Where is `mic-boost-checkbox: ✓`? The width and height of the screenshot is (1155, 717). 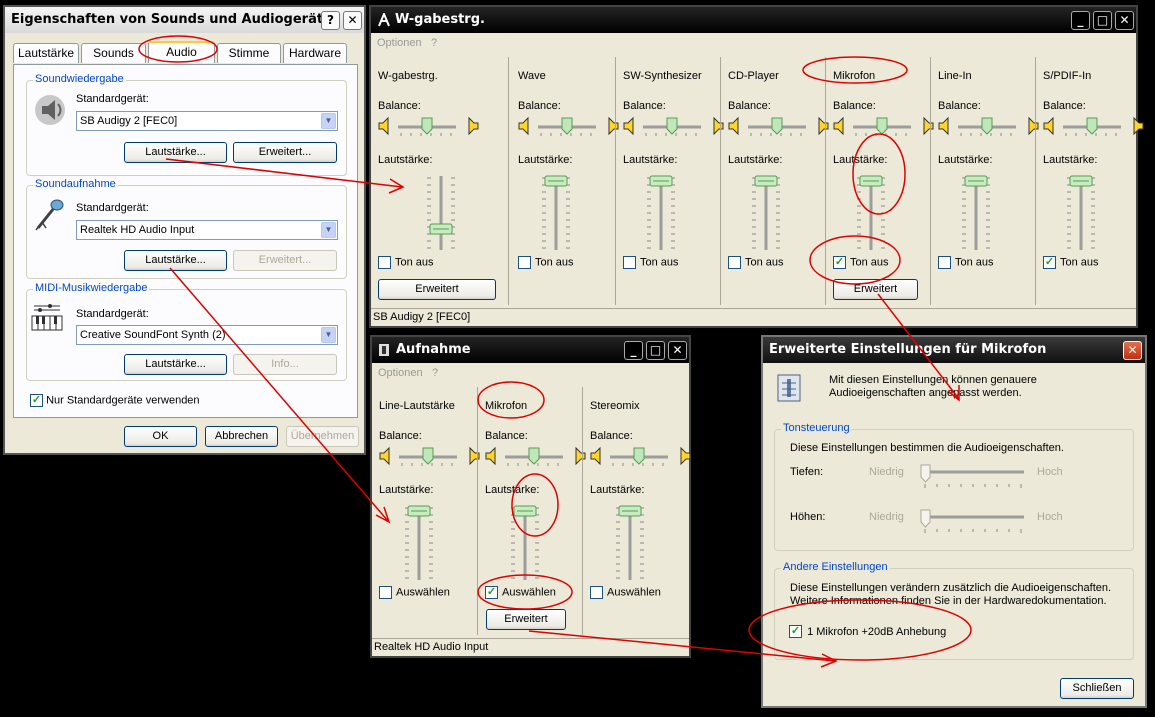
mic-boost-checkbox: ✓ is located at coordinates (795, 631).